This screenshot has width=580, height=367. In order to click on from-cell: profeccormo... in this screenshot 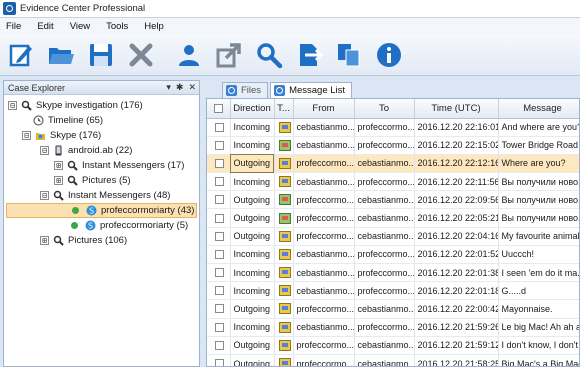, I will do `click(324, 164)`.